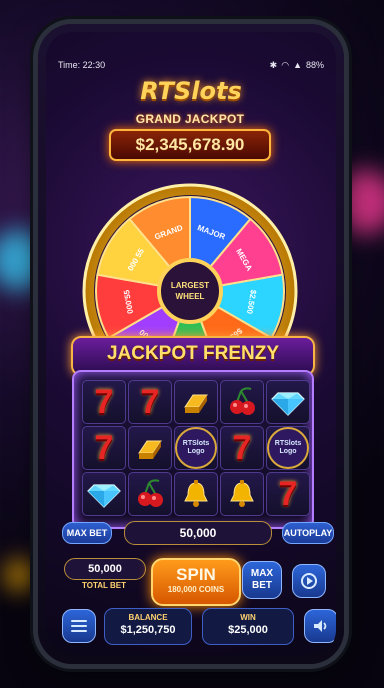  Describe the element at coordinates (104, 585) in the screenshot. I see `total-bet-label: TOTAL BET` at that location.